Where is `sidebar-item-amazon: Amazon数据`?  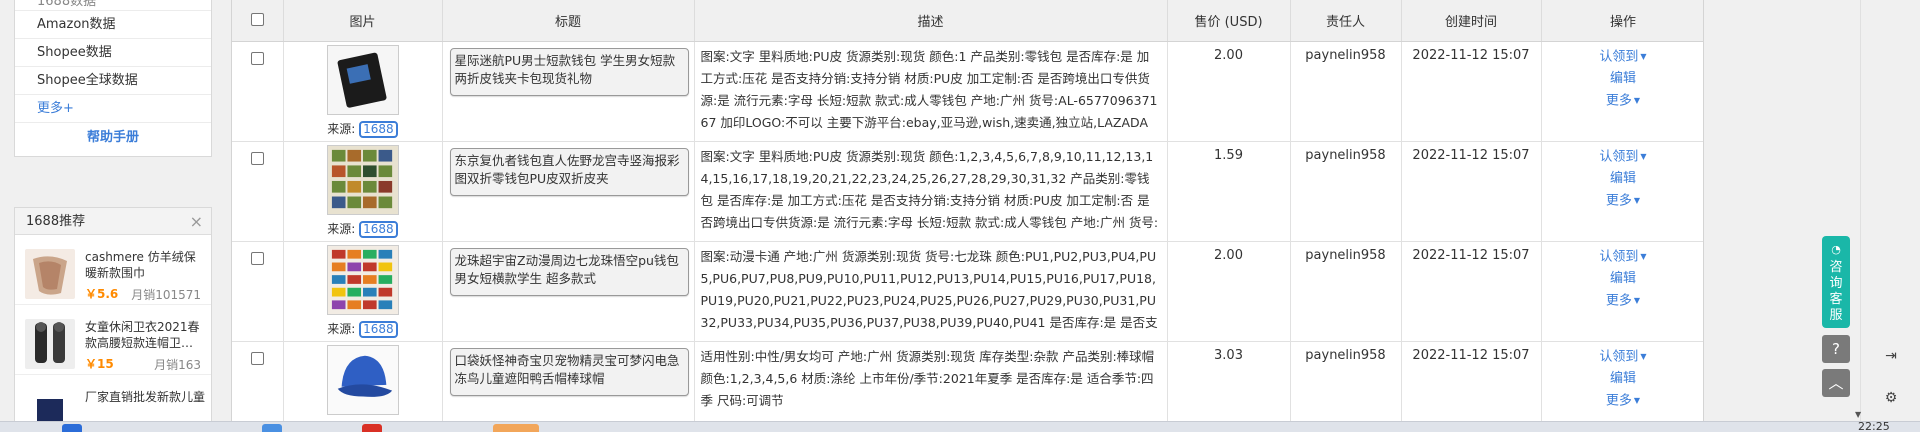
sidebar-item-amazon: Amazon数据 is located at coordinates (113, 25).